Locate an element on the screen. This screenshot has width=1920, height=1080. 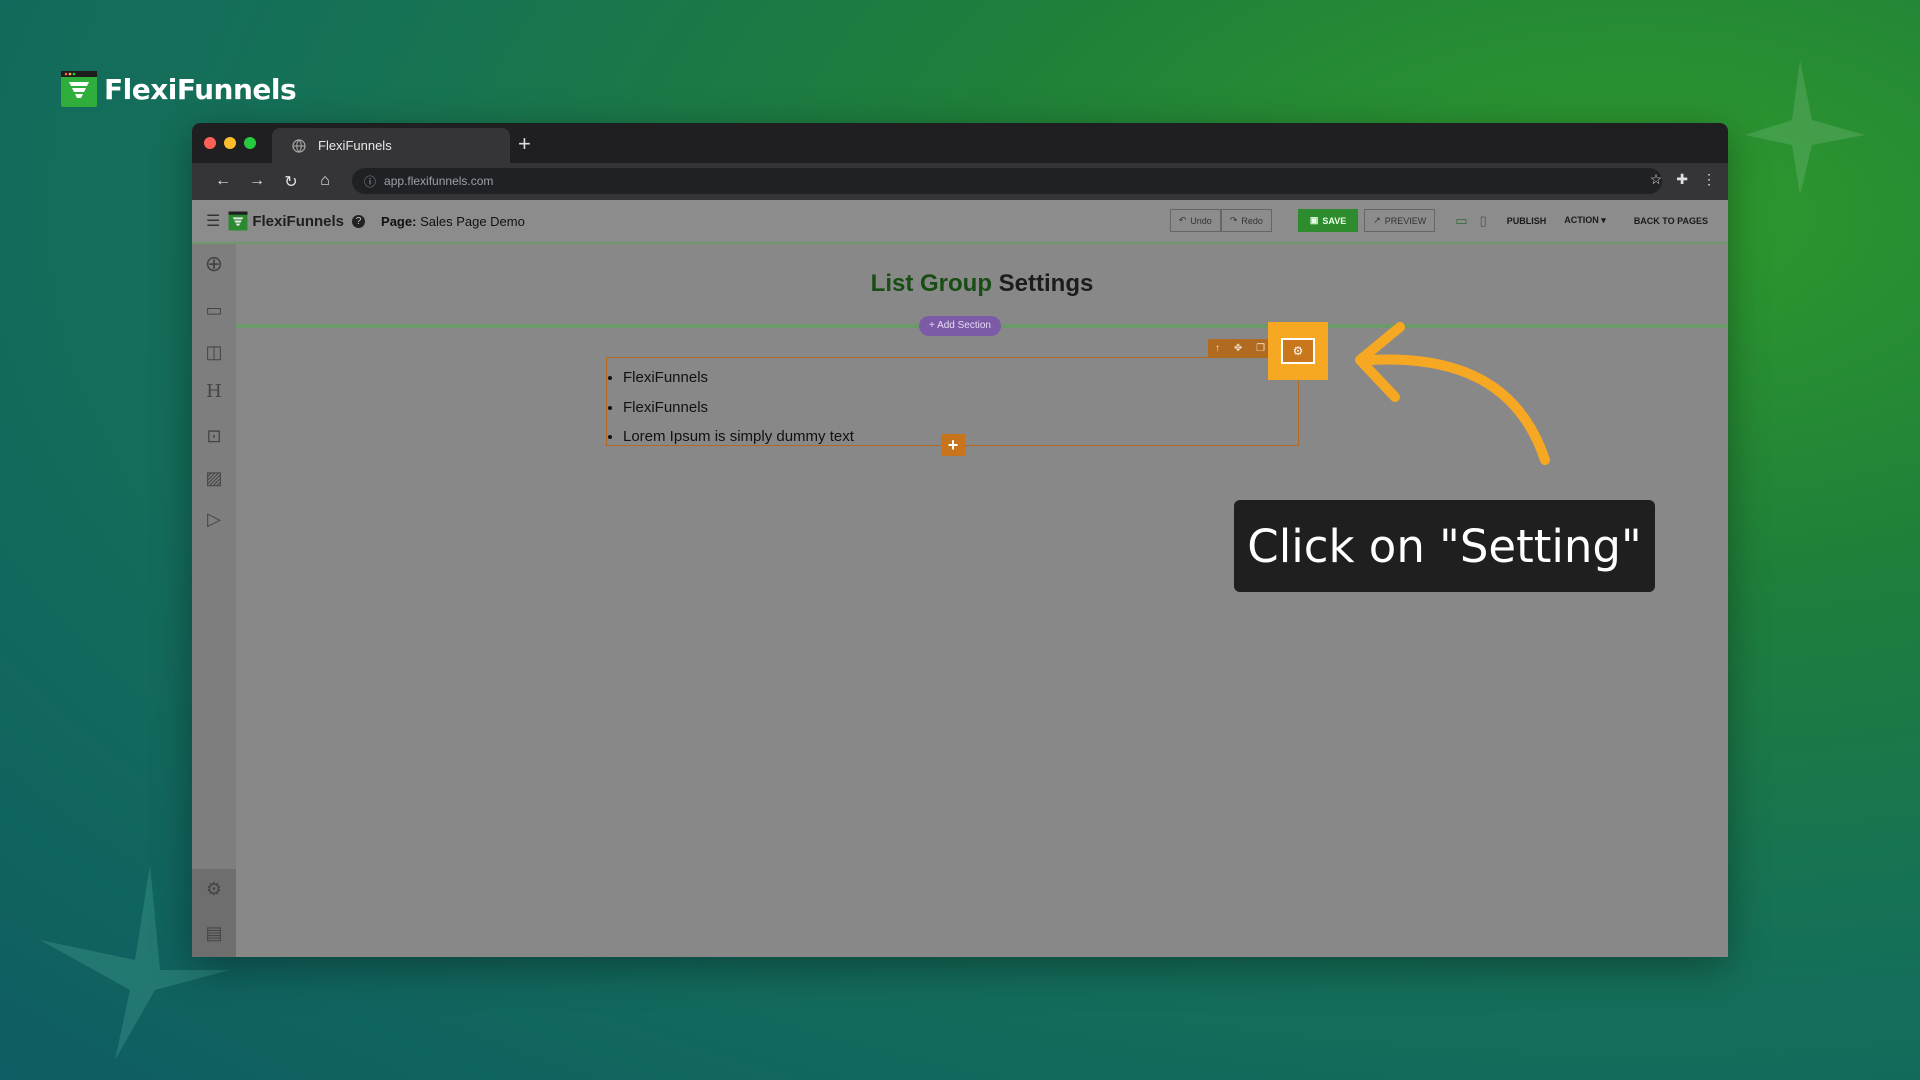
address-bar: ⓘ app.flexifunnels.com is located at coordinates (1007, 181).